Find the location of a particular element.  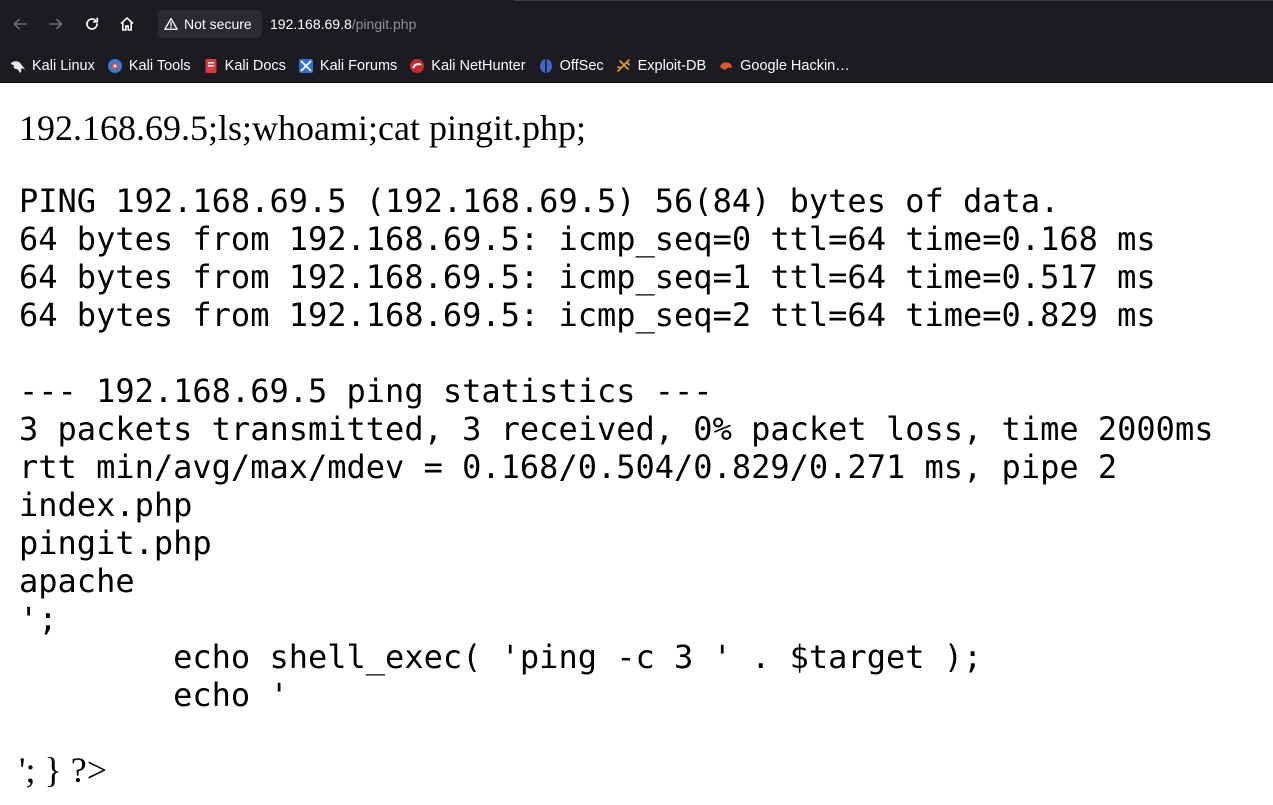

submitted-input-echo: 192.168.69.5;ls;whoami;cat pingit.php; is located at coordinates (302, 128).